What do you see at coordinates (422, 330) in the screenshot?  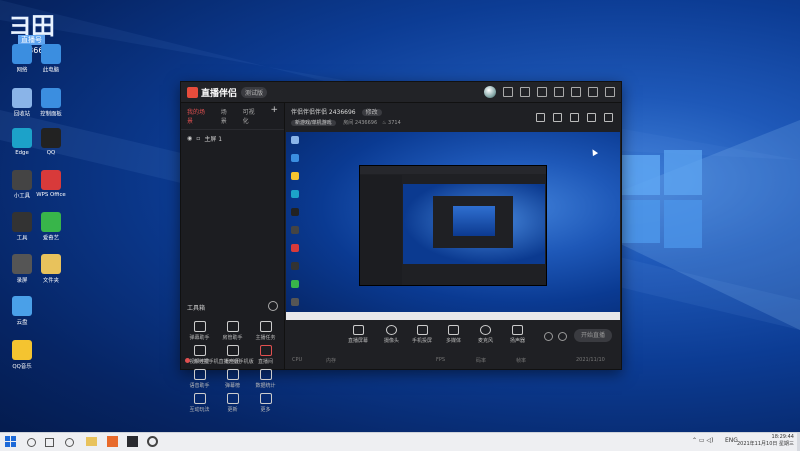 I see `phone-icon` at bounding box center [422, 330].